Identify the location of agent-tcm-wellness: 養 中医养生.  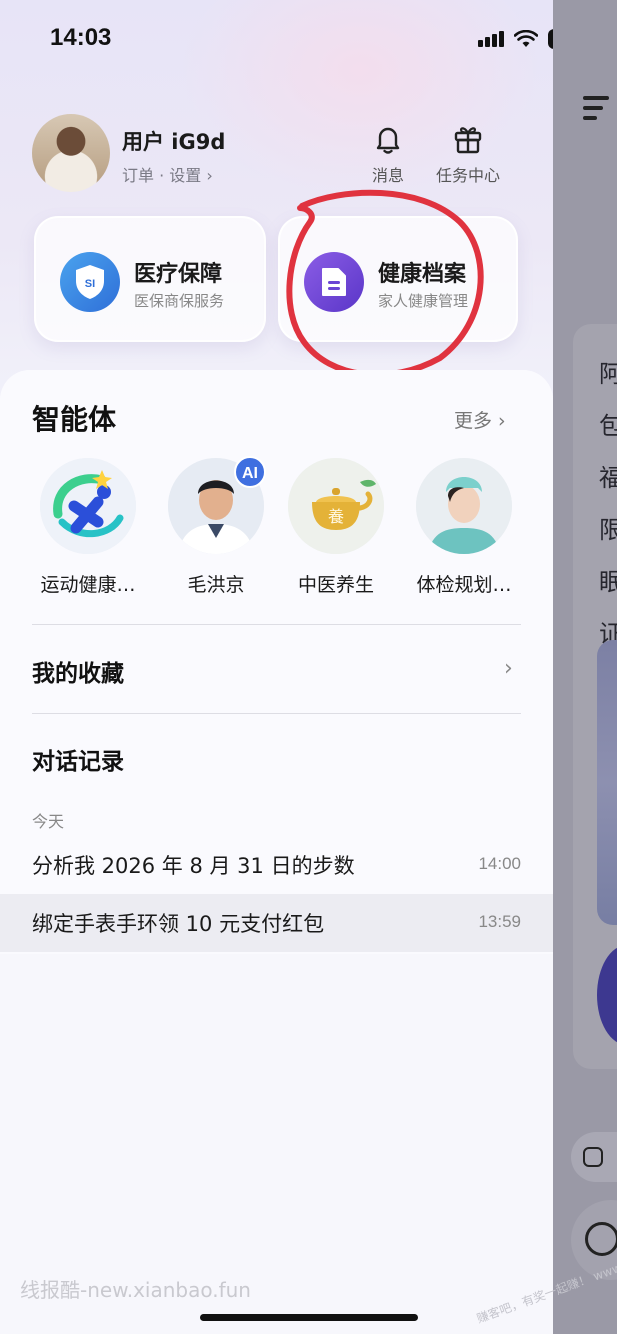
(336, 527).